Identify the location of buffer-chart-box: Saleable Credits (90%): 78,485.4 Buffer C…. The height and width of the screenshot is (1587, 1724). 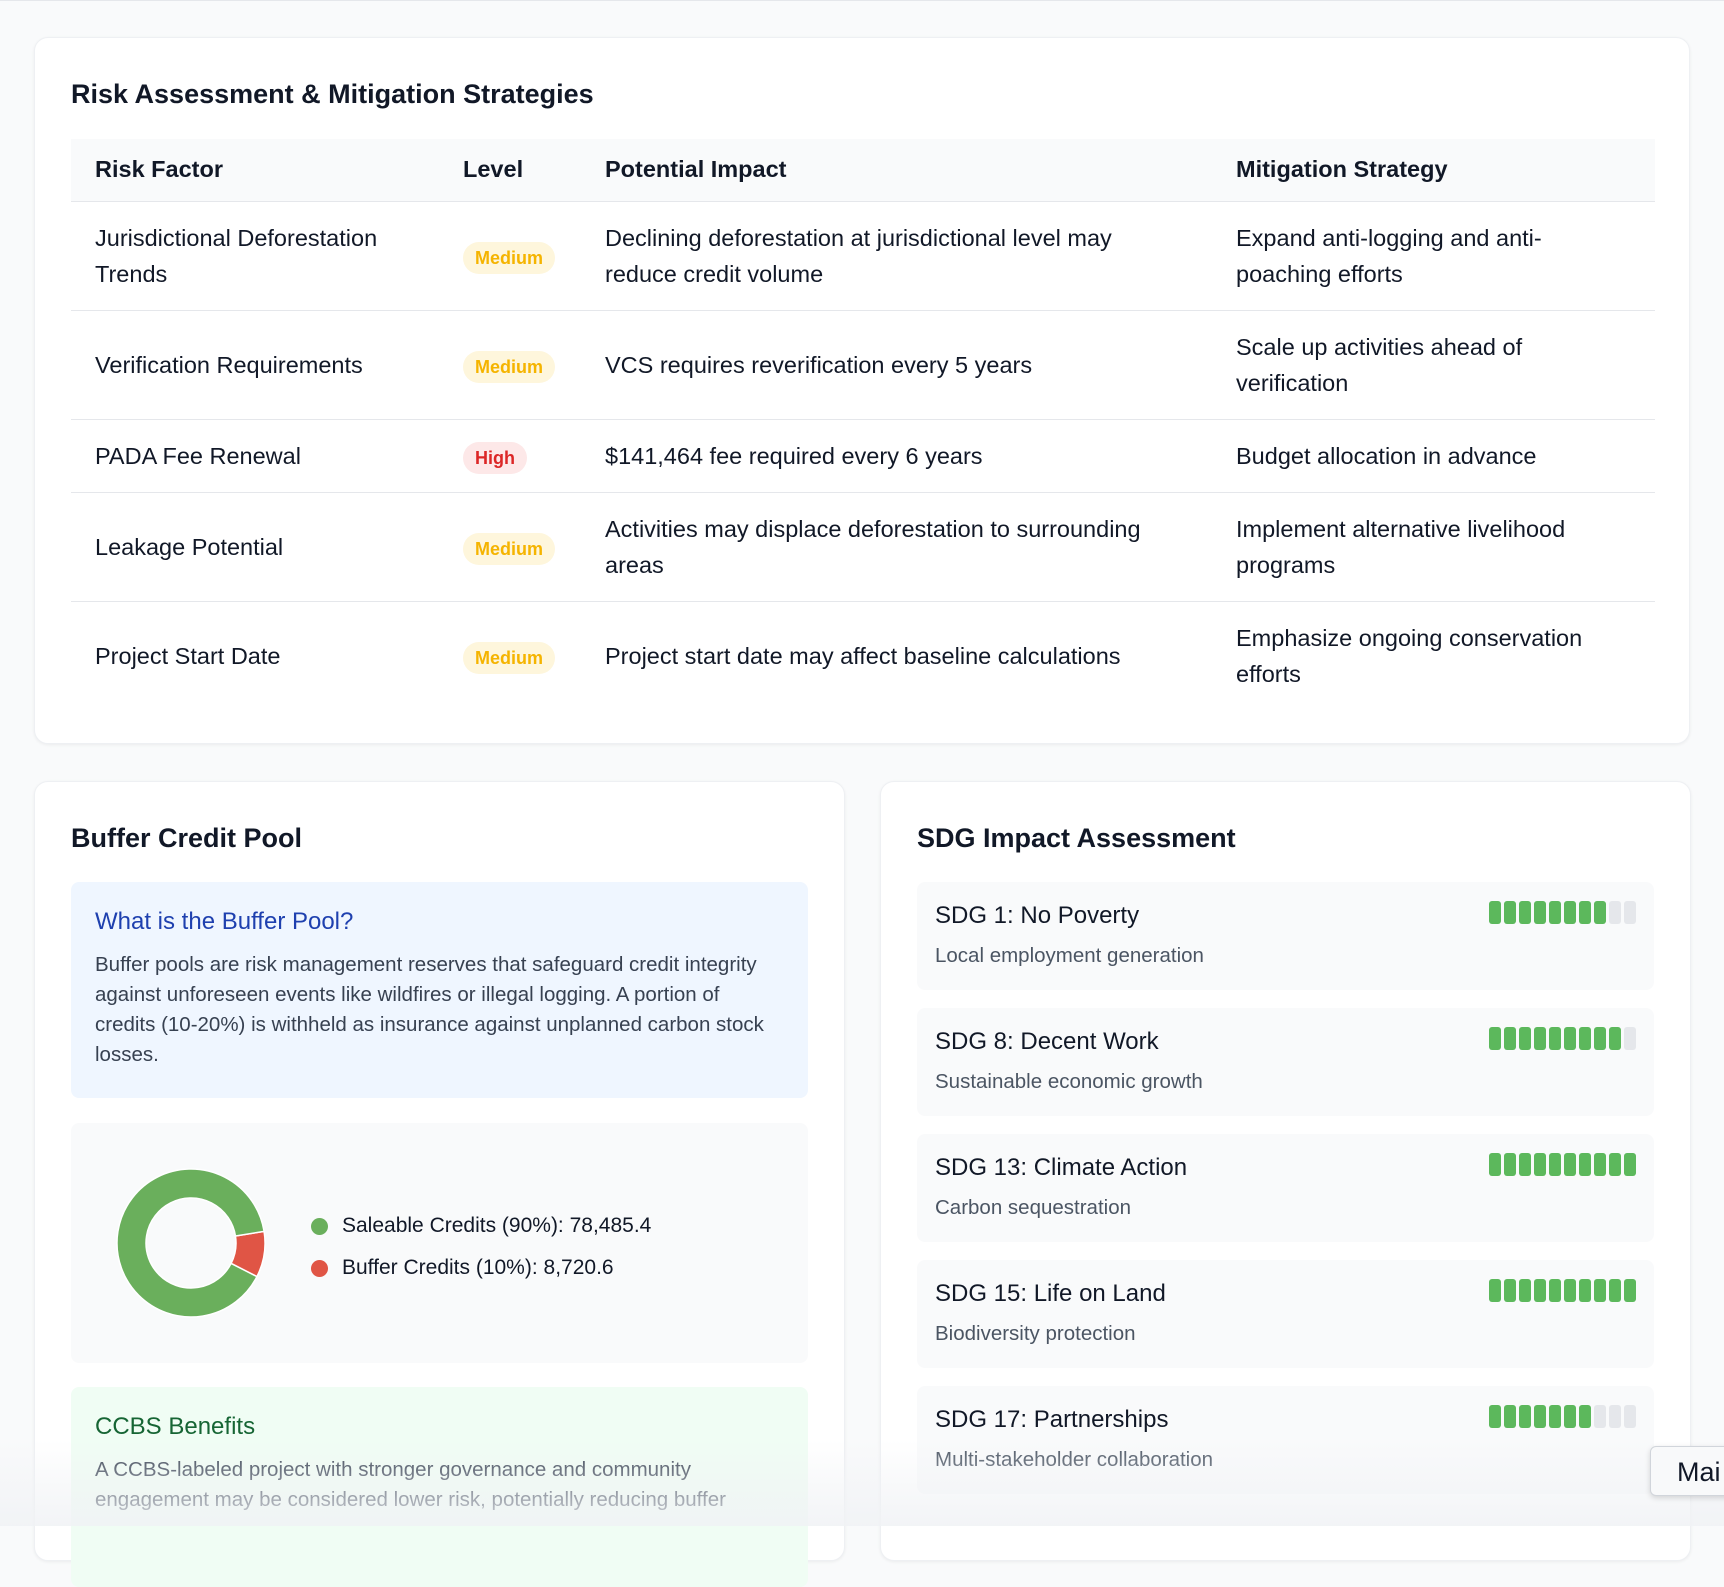
(439, 1243).